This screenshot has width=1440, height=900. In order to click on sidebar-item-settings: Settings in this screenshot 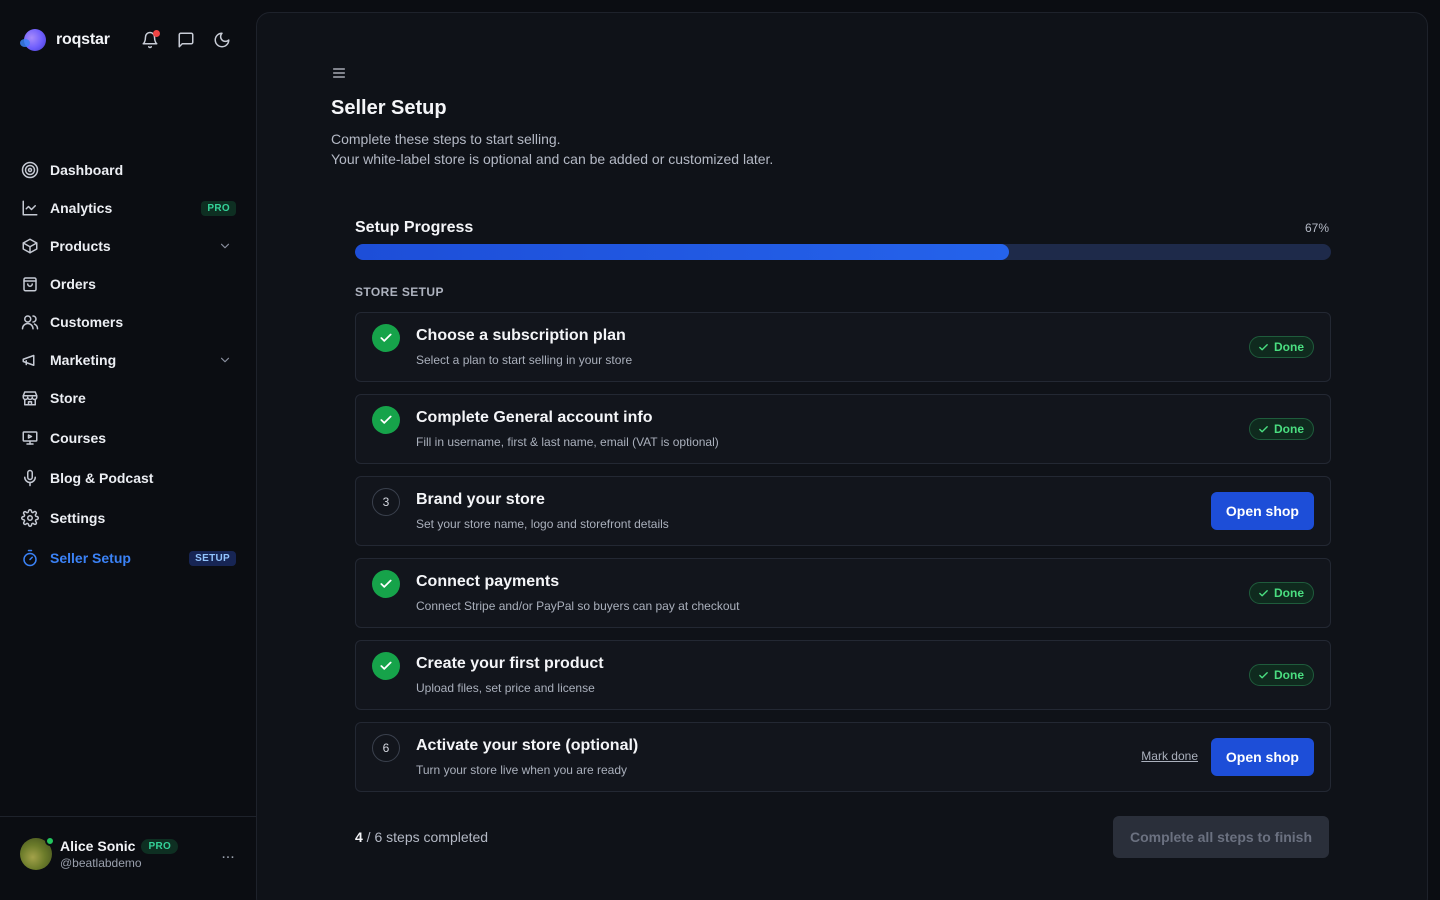, I will do `click(128, 518)`.